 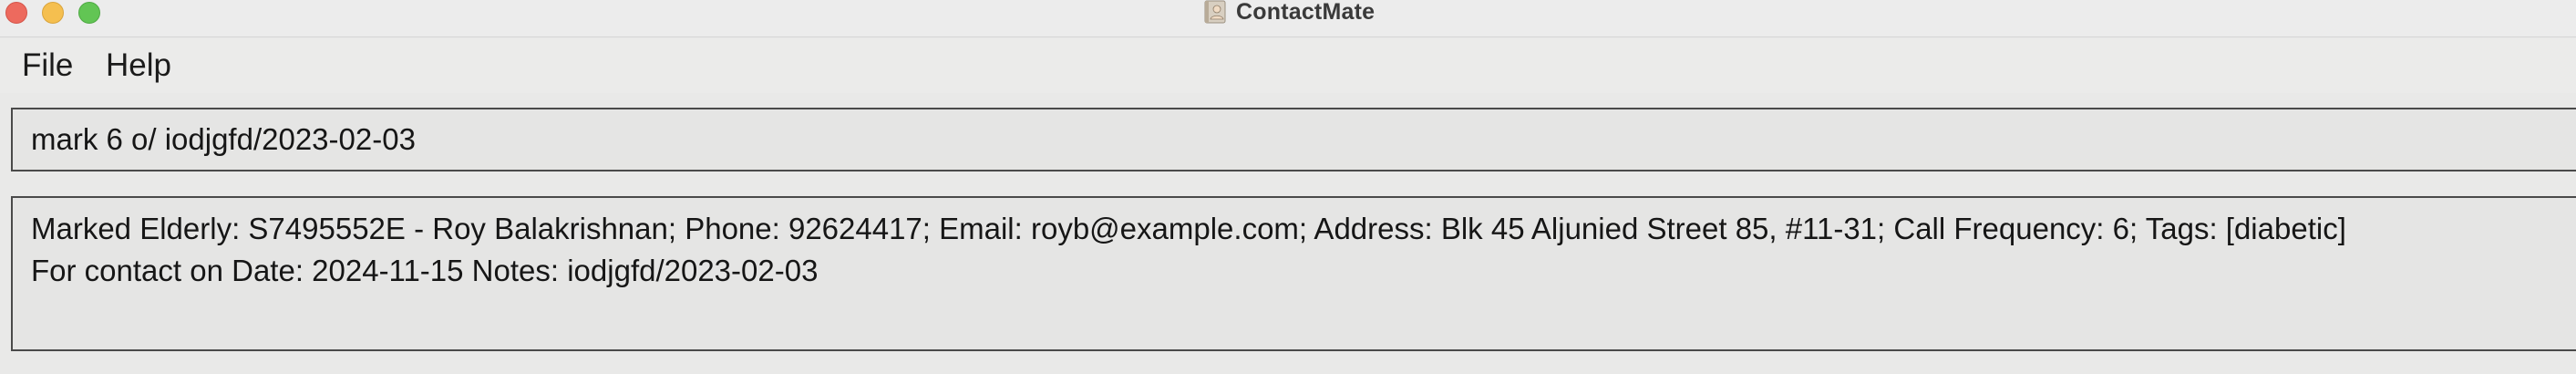 I want to click on window-title: ContactMate, so click(x=1306, y=12).